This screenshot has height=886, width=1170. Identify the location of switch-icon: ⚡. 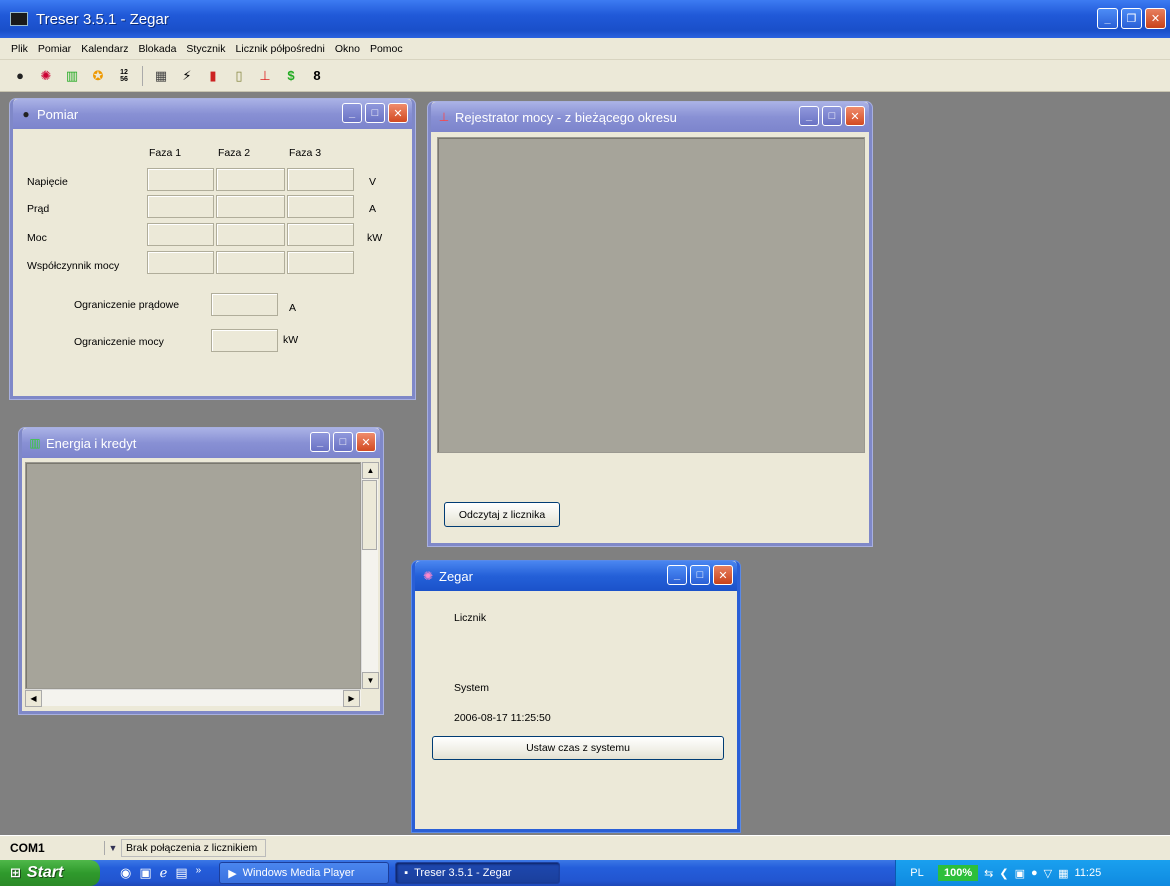
(187, 76).